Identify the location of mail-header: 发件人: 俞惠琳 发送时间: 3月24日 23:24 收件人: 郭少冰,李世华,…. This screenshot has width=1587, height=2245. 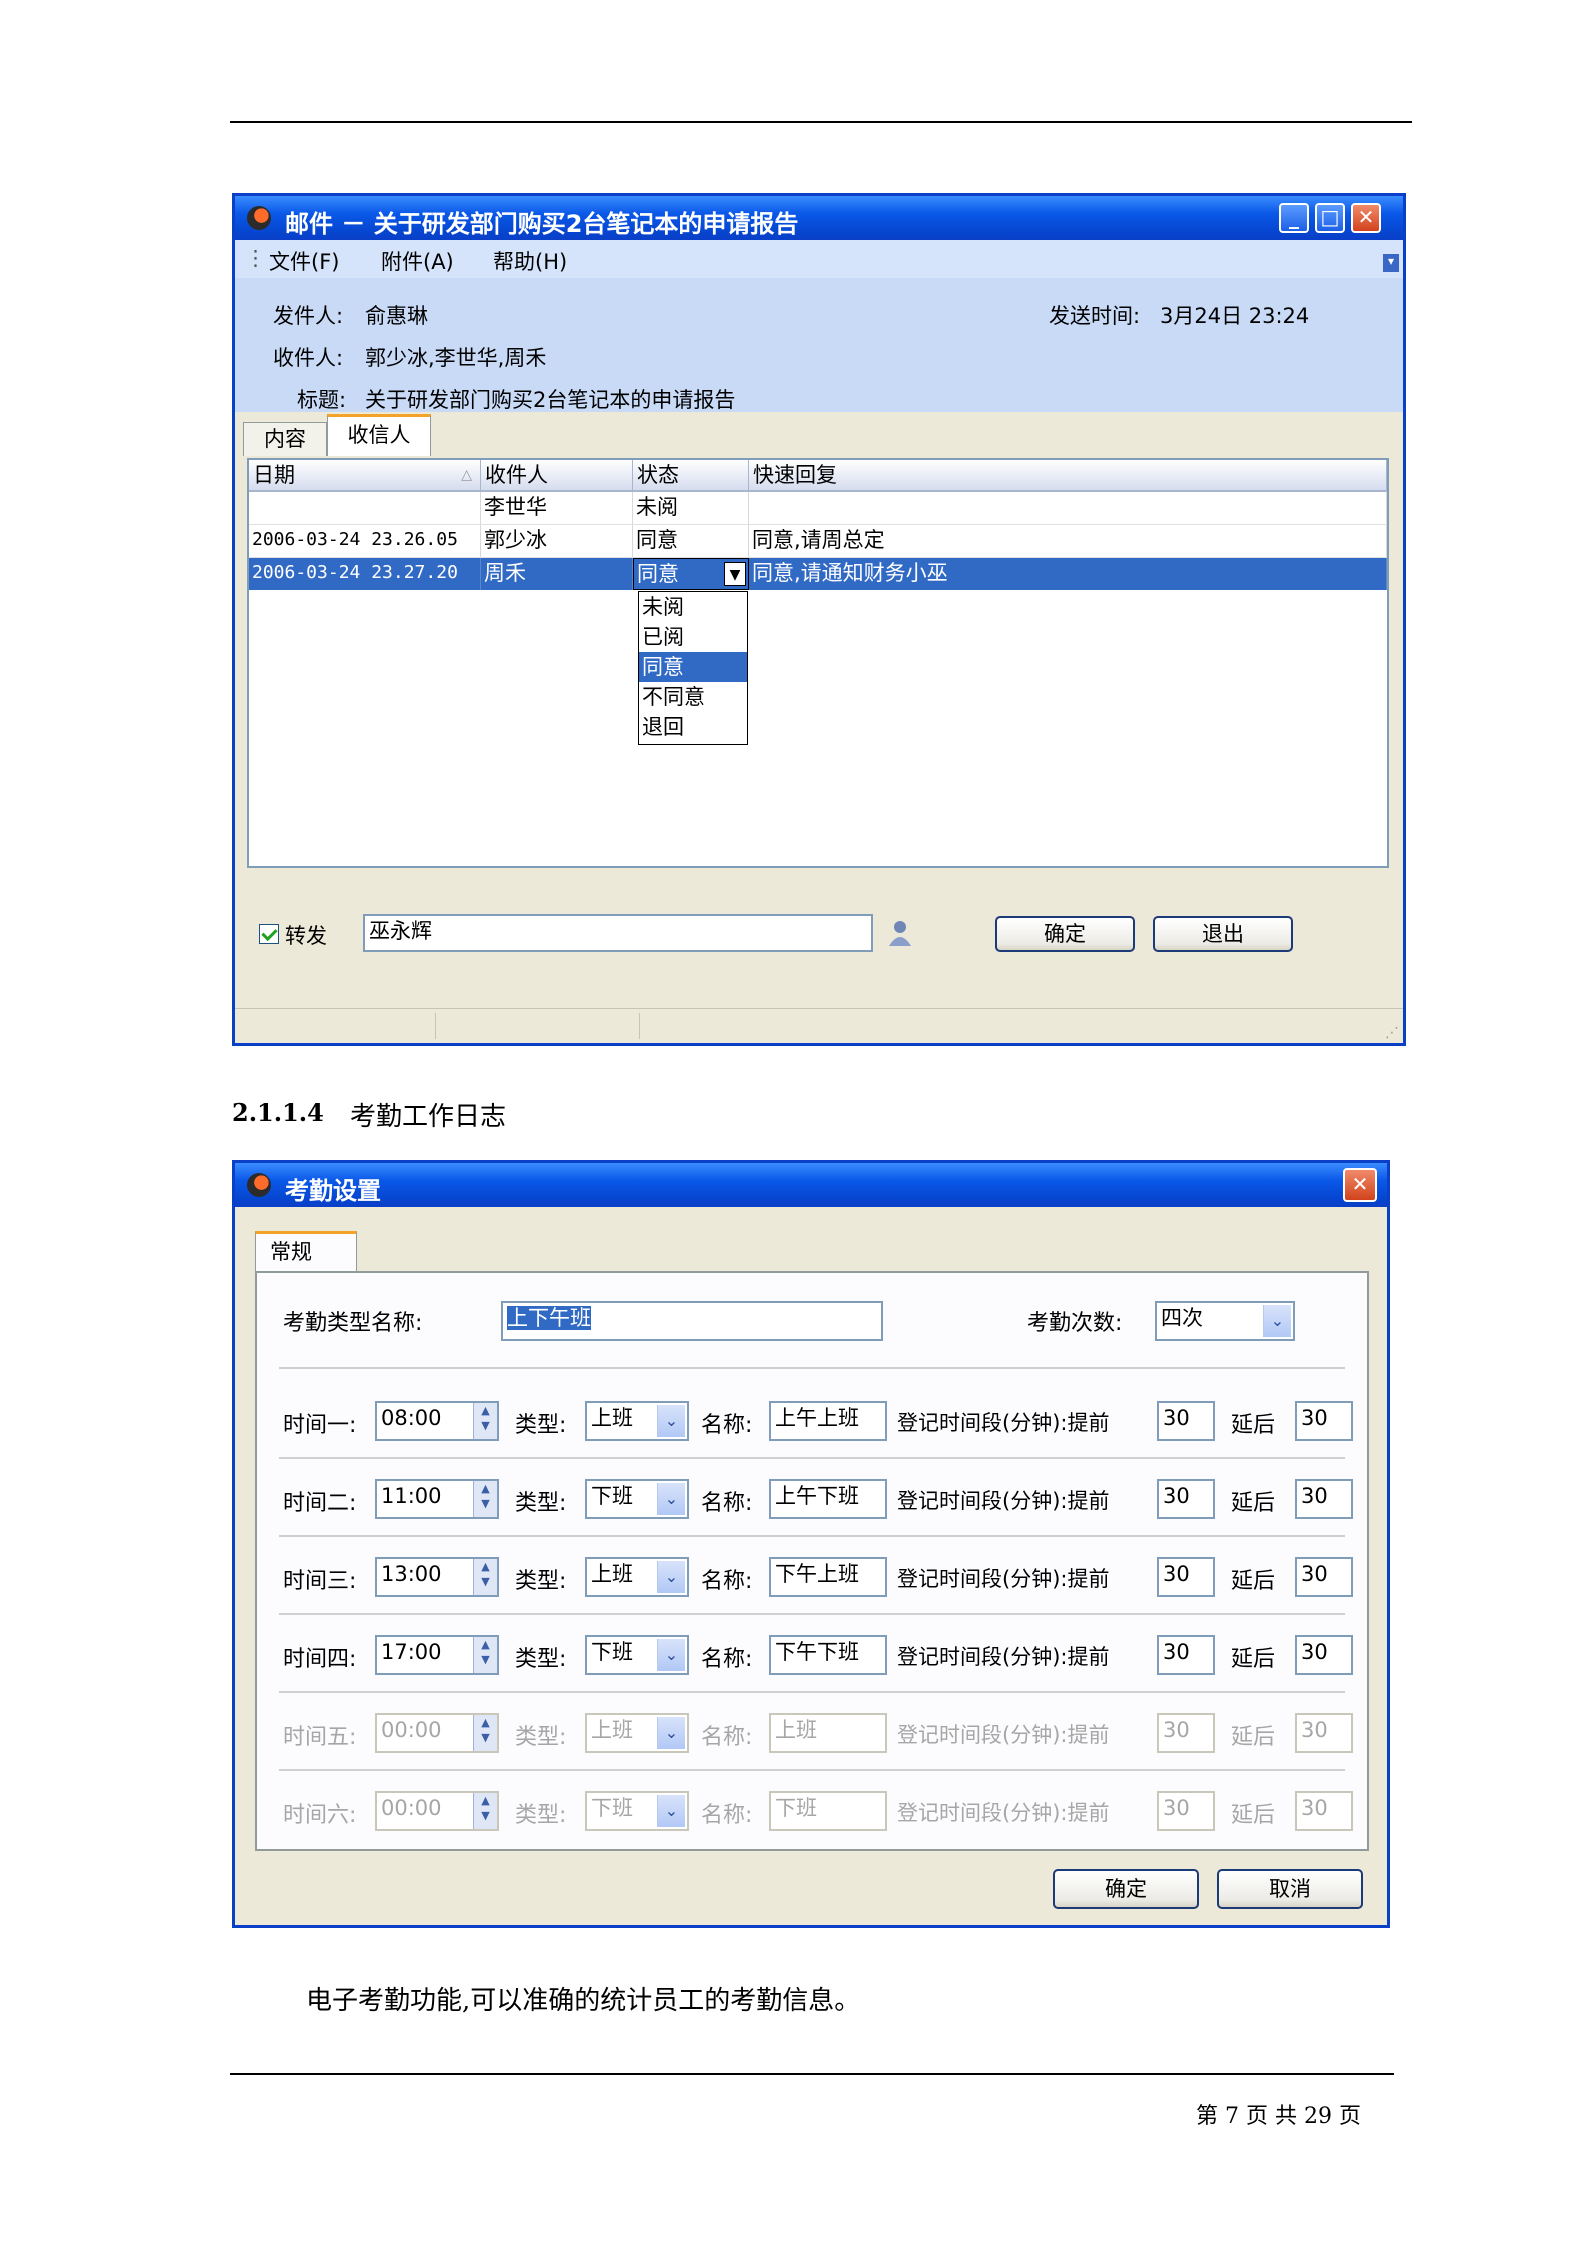
(819, 345).